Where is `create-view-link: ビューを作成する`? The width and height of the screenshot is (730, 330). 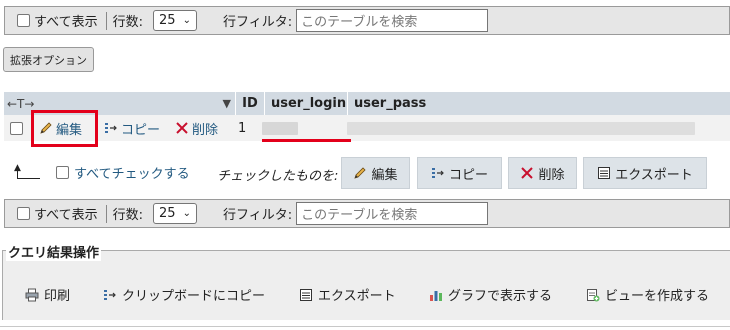 create-view-link: ビューを作成する is located at coordinates (647, 294).